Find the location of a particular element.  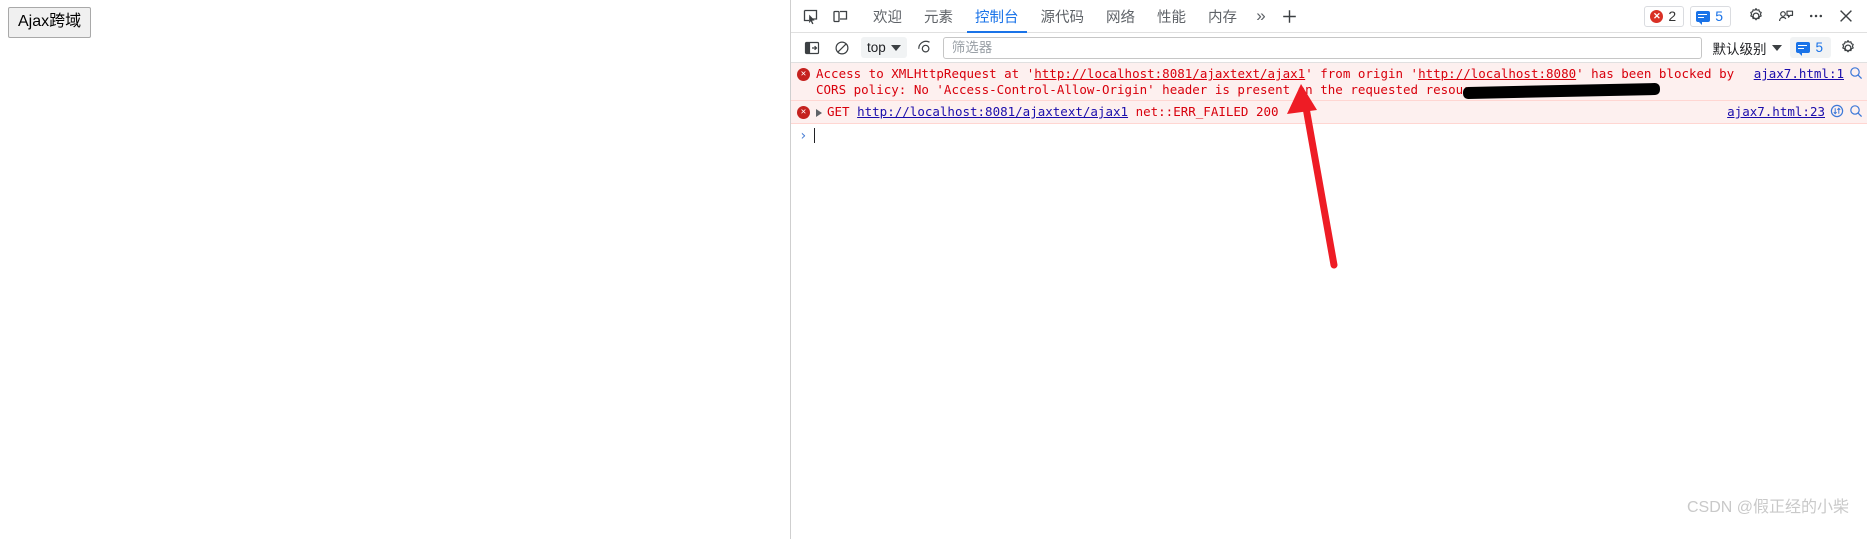

console-prompt-row: › is located at coordinates (1329, 135).